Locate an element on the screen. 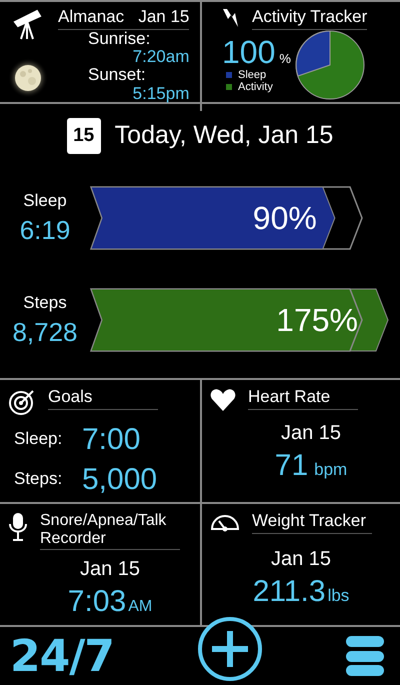  metric-value: 8,728 is located at coordinates (45, 332).